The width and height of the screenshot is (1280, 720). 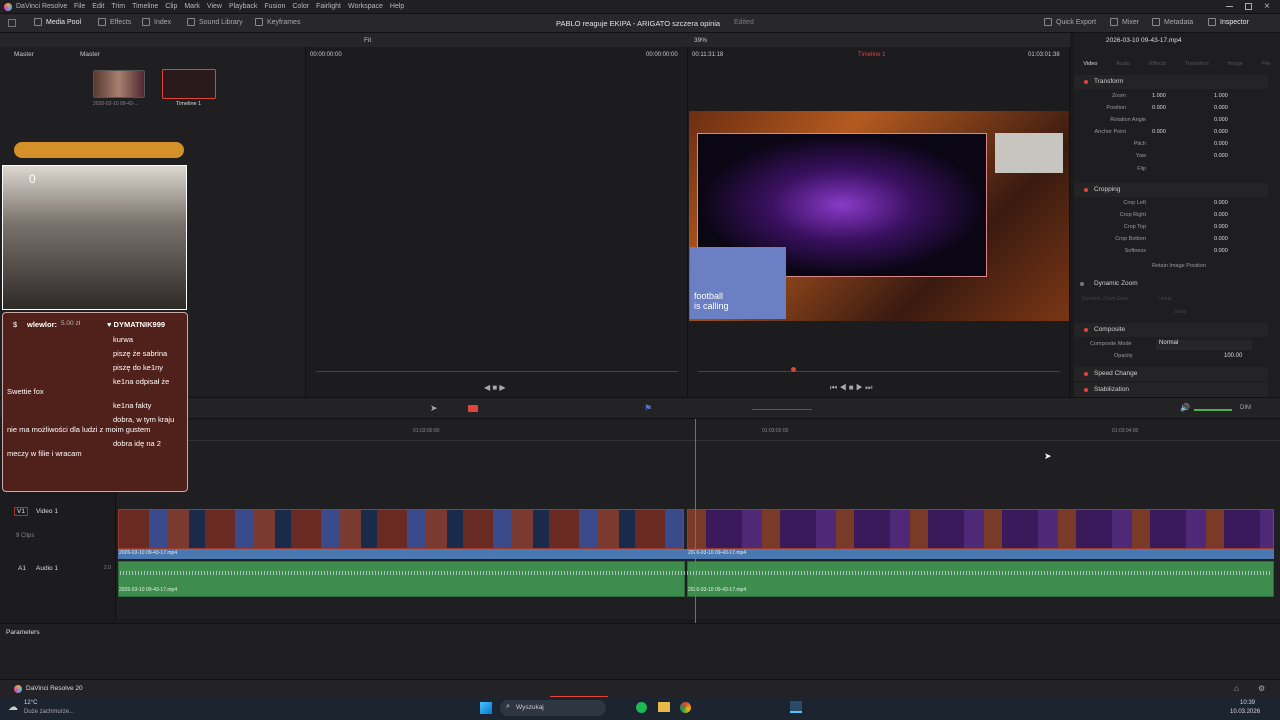 What do you see at coordinates (1235, 60) in the screenshot?
I see `tab-image: Image` at bounding box center [1235, 60].